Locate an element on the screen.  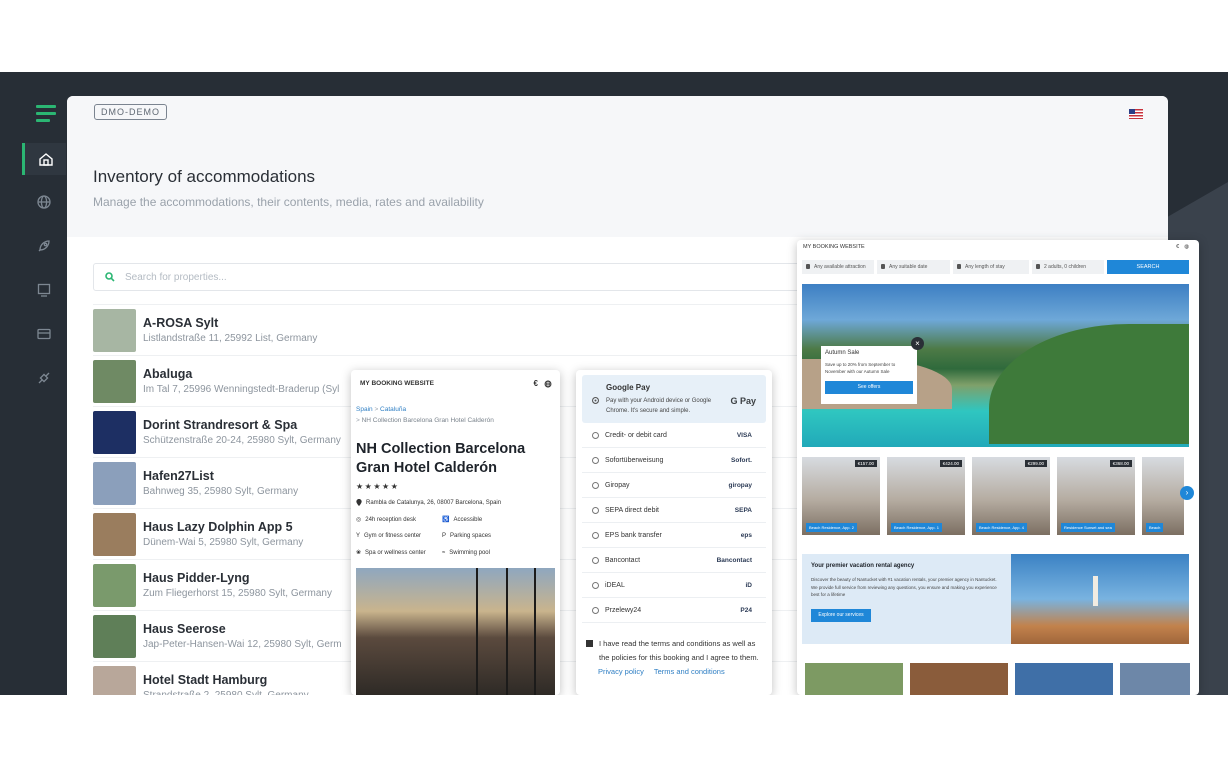
breadcrumb-region: Cataluña is located at coordinates (393, 409).